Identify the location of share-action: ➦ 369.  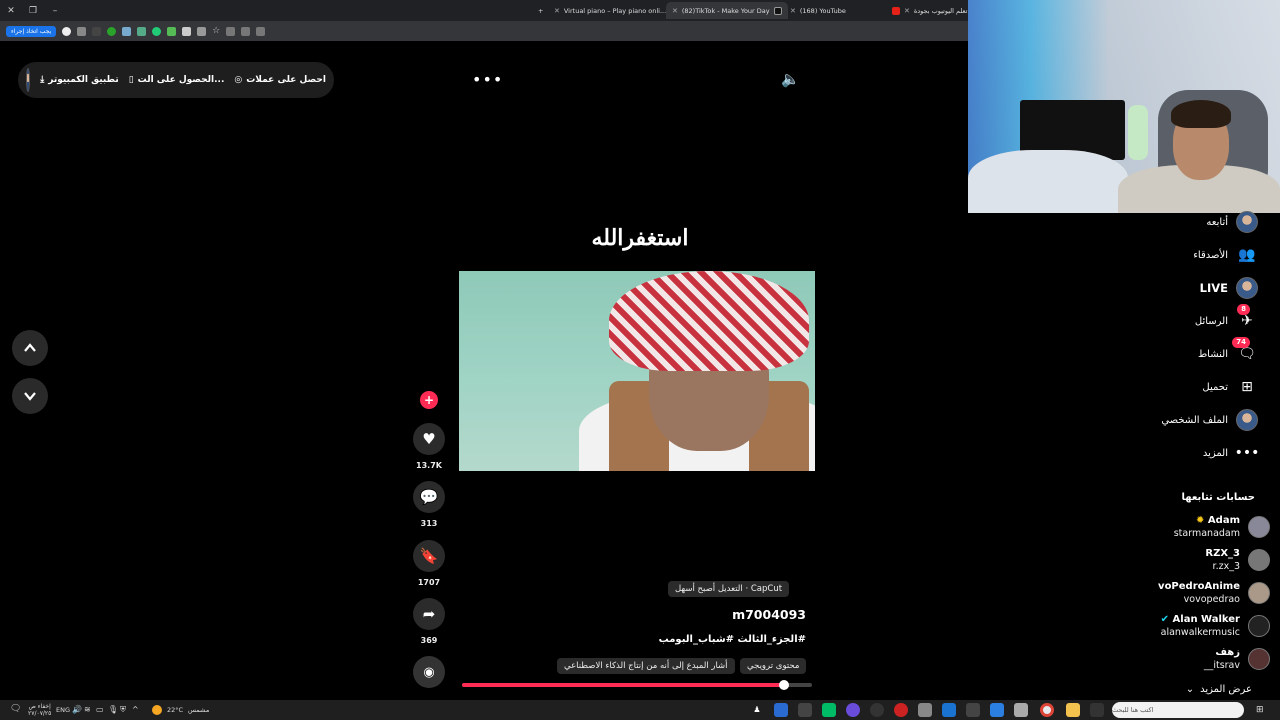
(429, 621).